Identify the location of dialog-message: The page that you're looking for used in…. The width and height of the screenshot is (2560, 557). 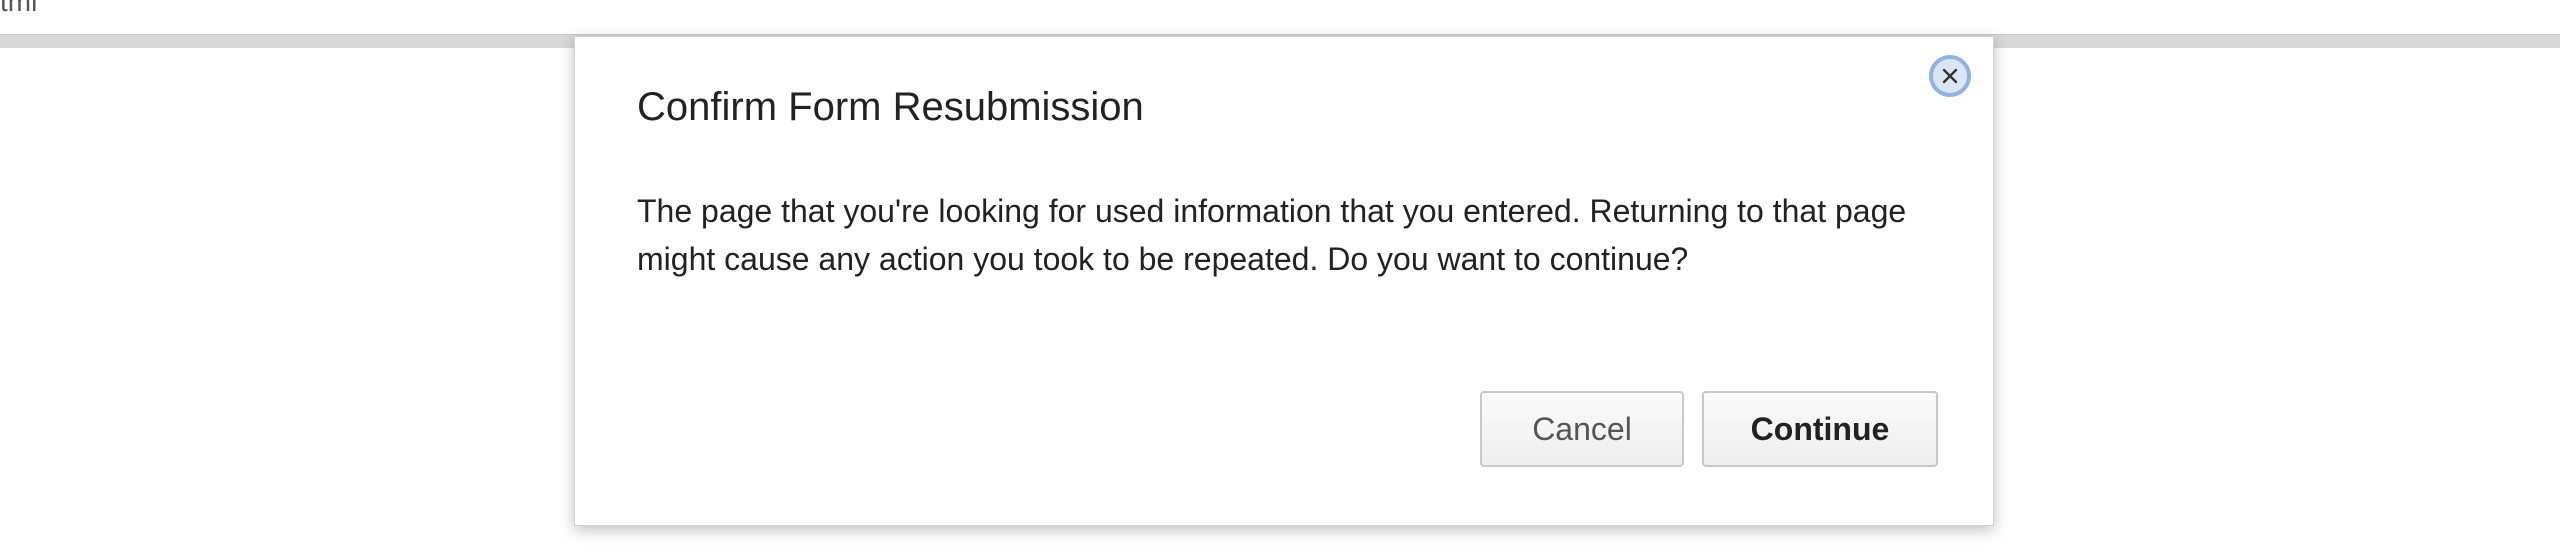
(1272, 235).